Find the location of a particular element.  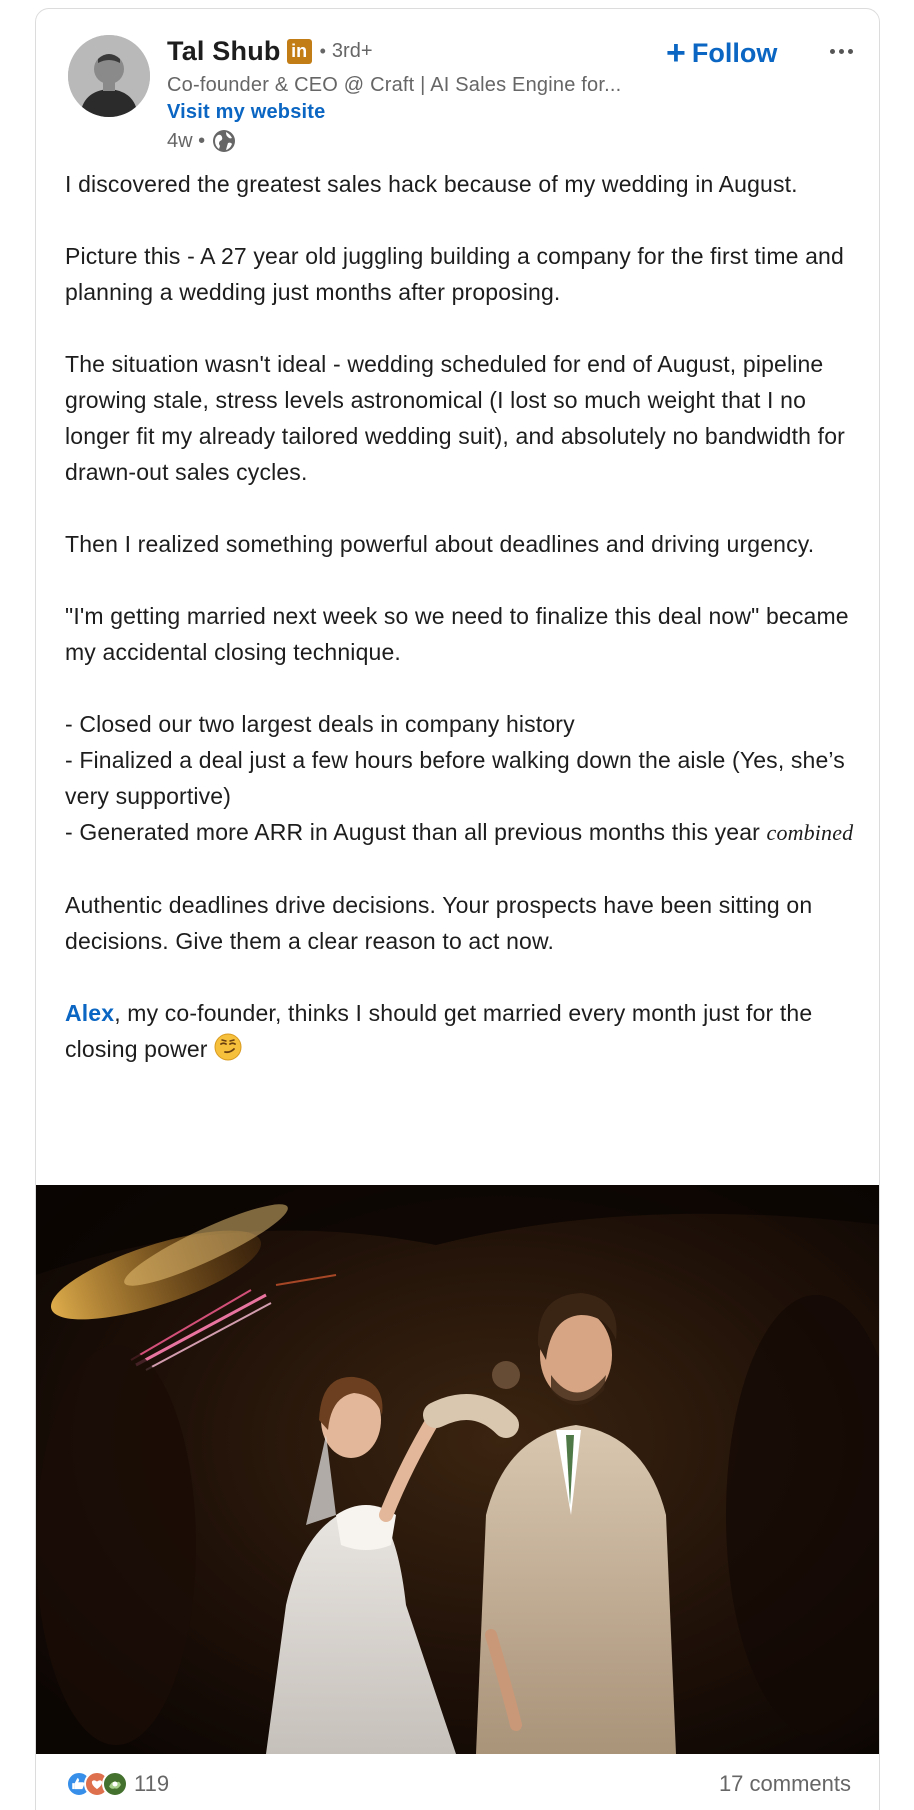

follow-label: Follow is located at coordinates (734, 52).